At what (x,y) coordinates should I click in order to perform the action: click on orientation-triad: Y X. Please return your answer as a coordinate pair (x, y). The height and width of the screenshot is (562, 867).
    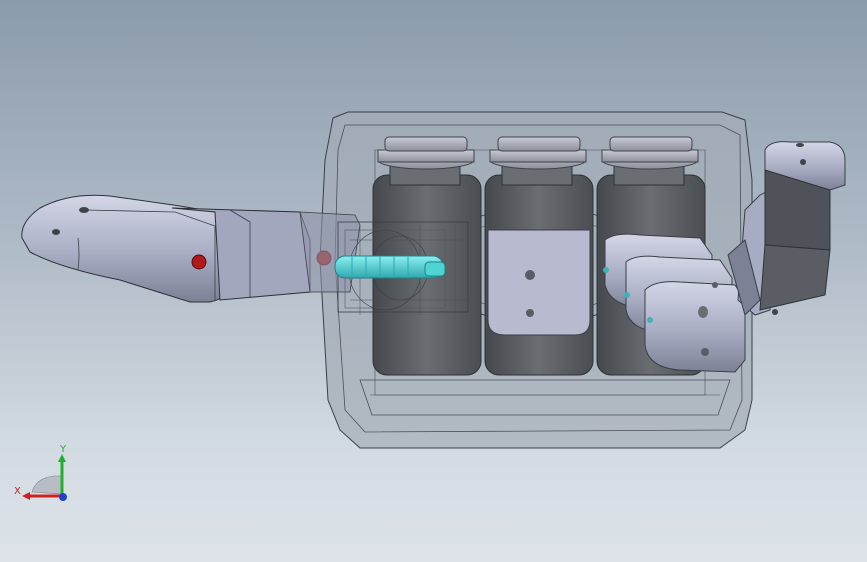
    Looking at the image, I should click on (40, 472).